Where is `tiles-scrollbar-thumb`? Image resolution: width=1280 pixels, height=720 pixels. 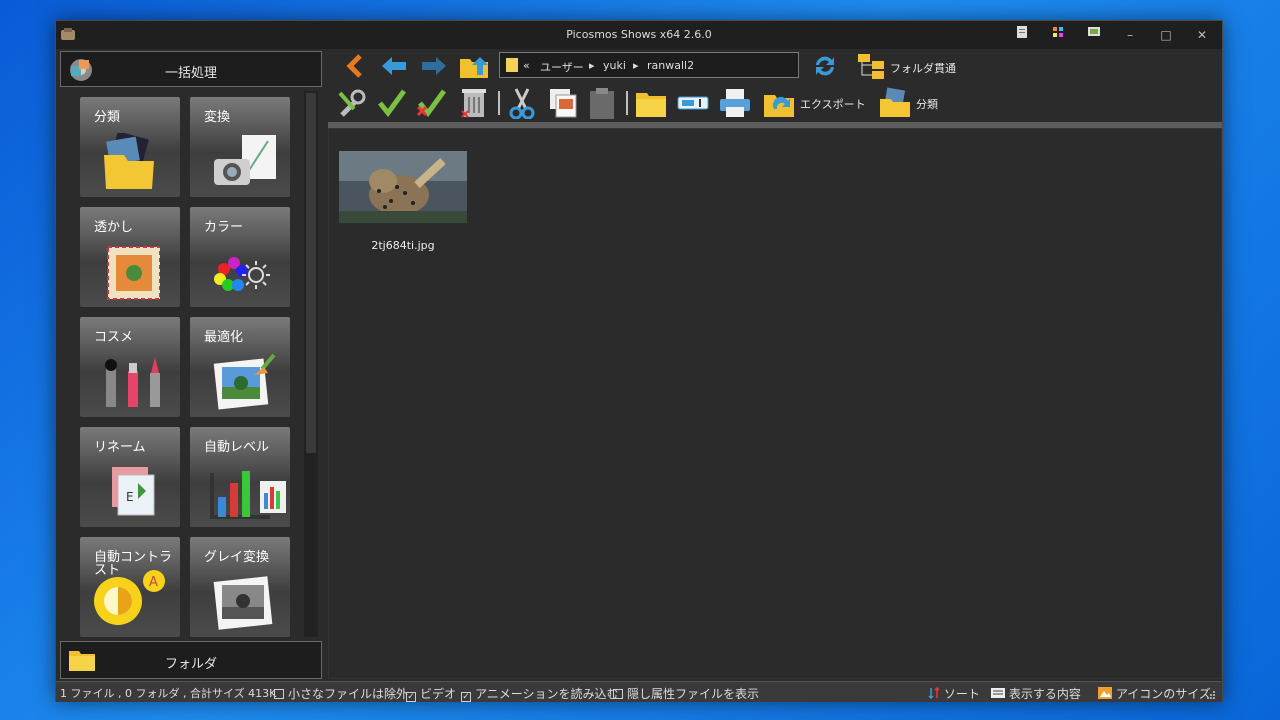 tiles-scrollbar-thumb is located at coordinates (311, 273).